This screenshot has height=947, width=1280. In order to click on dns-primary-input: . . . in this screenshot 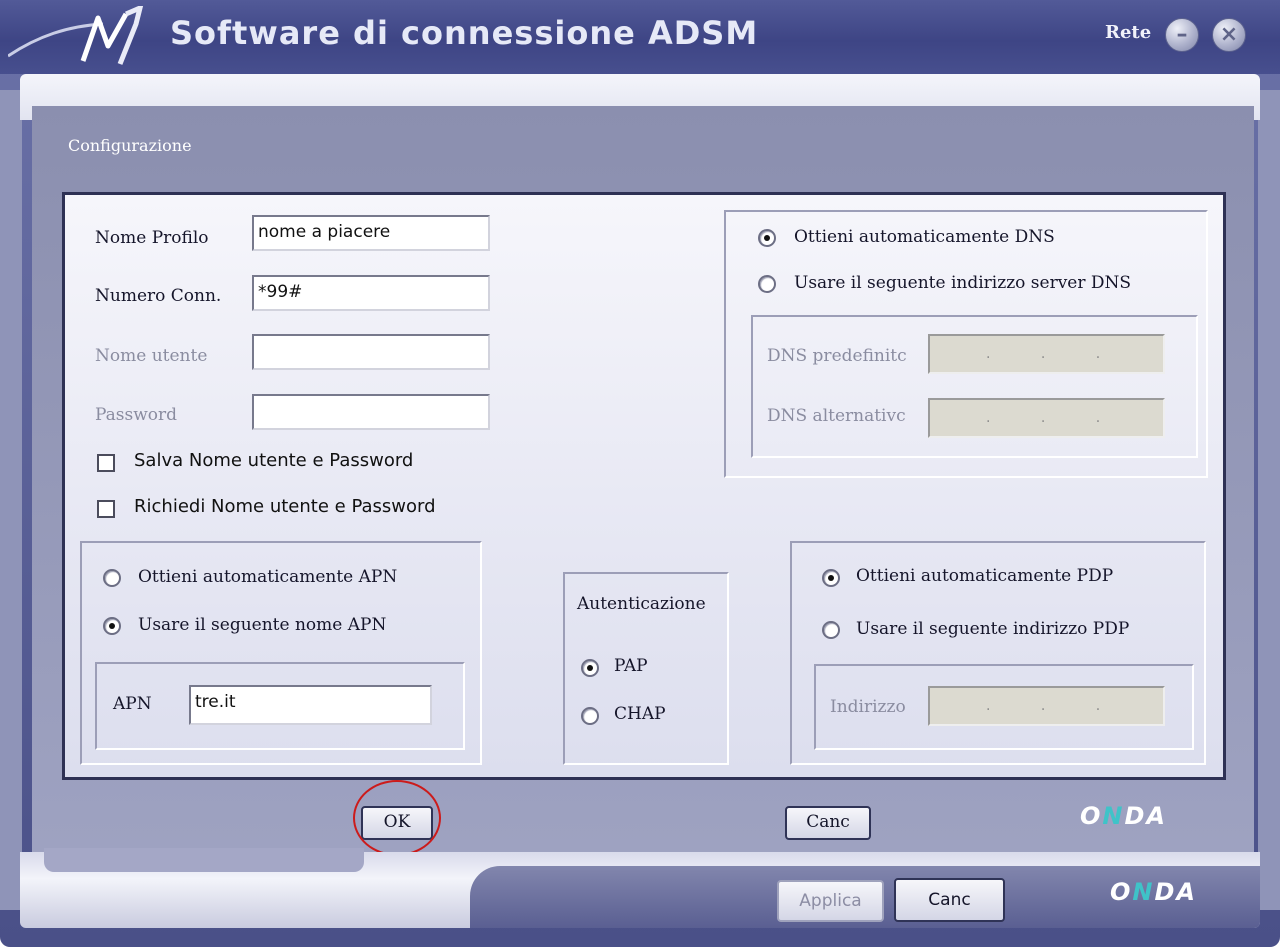, I will do `click(1046, 354)`.